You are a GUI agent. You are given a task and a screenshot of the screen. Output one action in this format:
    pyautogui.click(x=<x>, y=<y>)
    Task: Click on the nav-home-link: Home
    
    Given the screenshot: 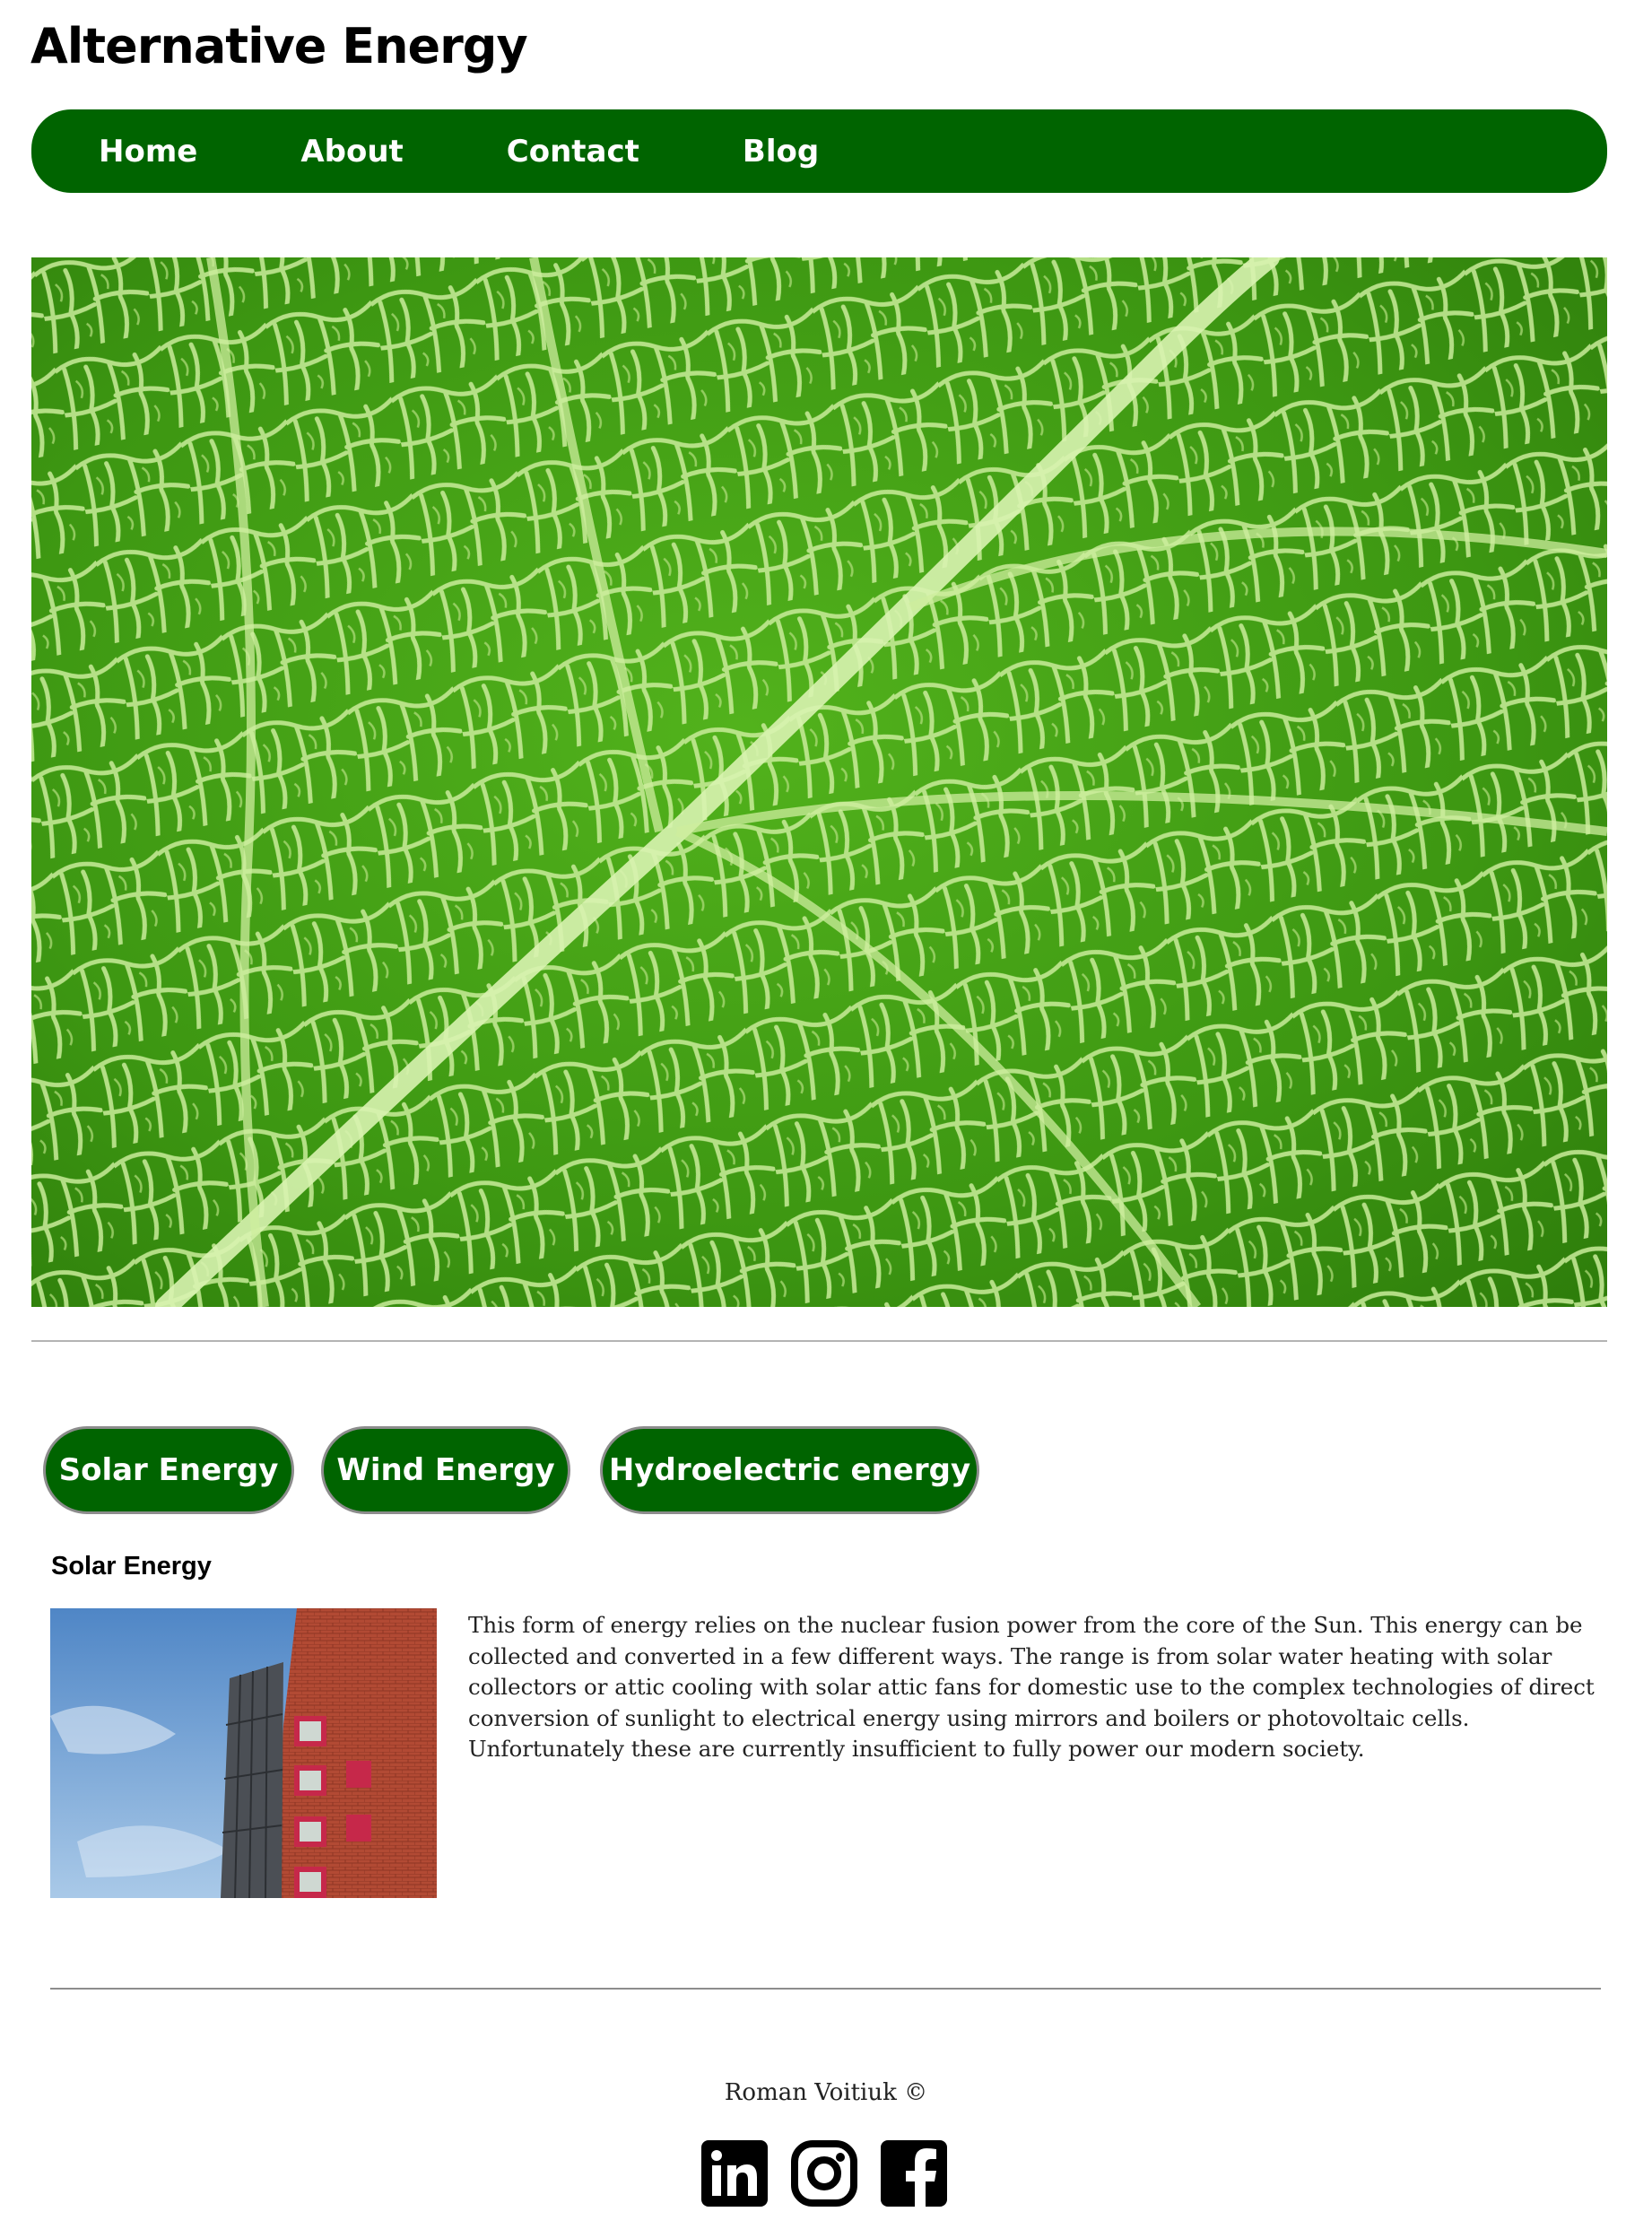 What is the action you would take?
    pyautogui.click(x=148, y=152)
    